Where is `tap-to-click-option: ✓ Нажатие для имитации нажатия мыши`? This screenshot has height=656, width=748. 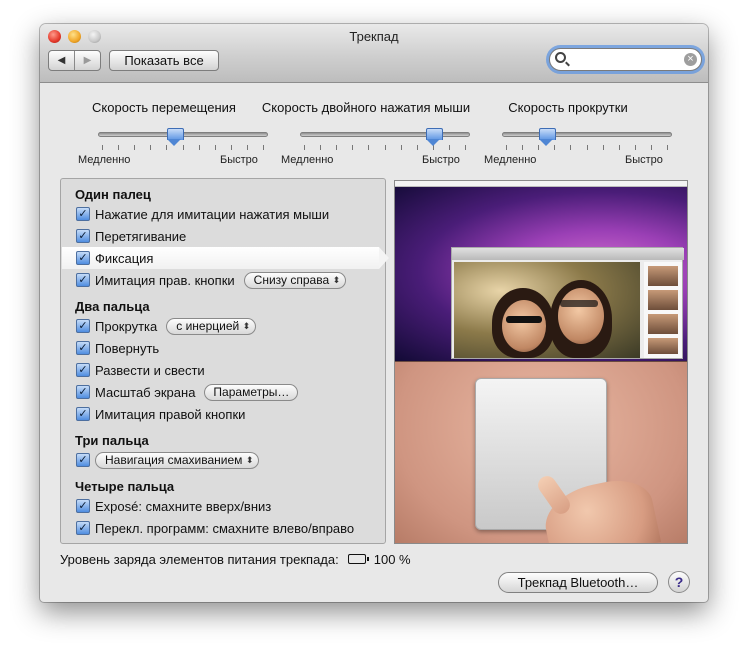 tap-to-click-option: ✓ Нажатие для имитации нажатия мыши is located at coordinates (202, 214).